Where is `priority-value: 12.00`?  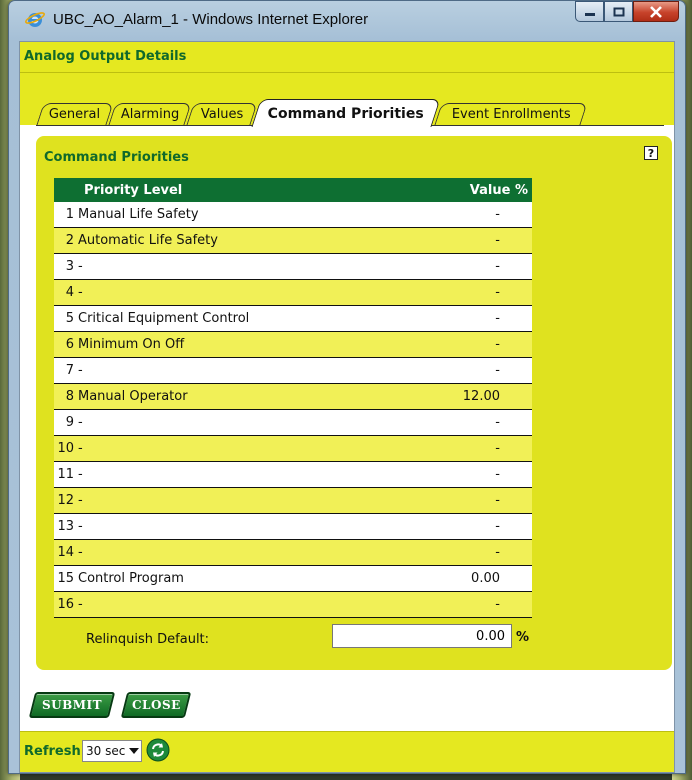 priority-value: 12.00 is located at coordinates (466, 396).